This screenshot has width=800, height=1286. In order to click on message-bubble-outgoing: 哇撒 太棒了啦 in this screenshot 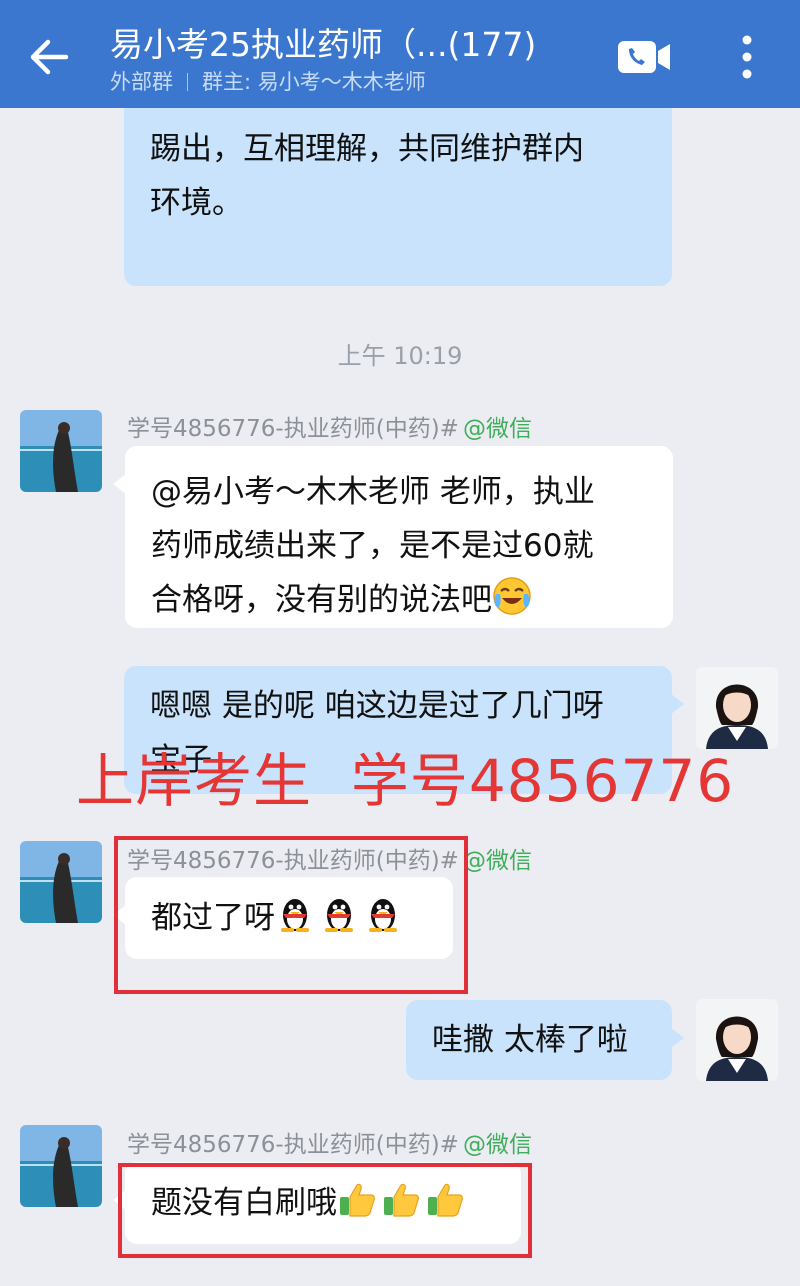, I will do `click(545, 1040)`.